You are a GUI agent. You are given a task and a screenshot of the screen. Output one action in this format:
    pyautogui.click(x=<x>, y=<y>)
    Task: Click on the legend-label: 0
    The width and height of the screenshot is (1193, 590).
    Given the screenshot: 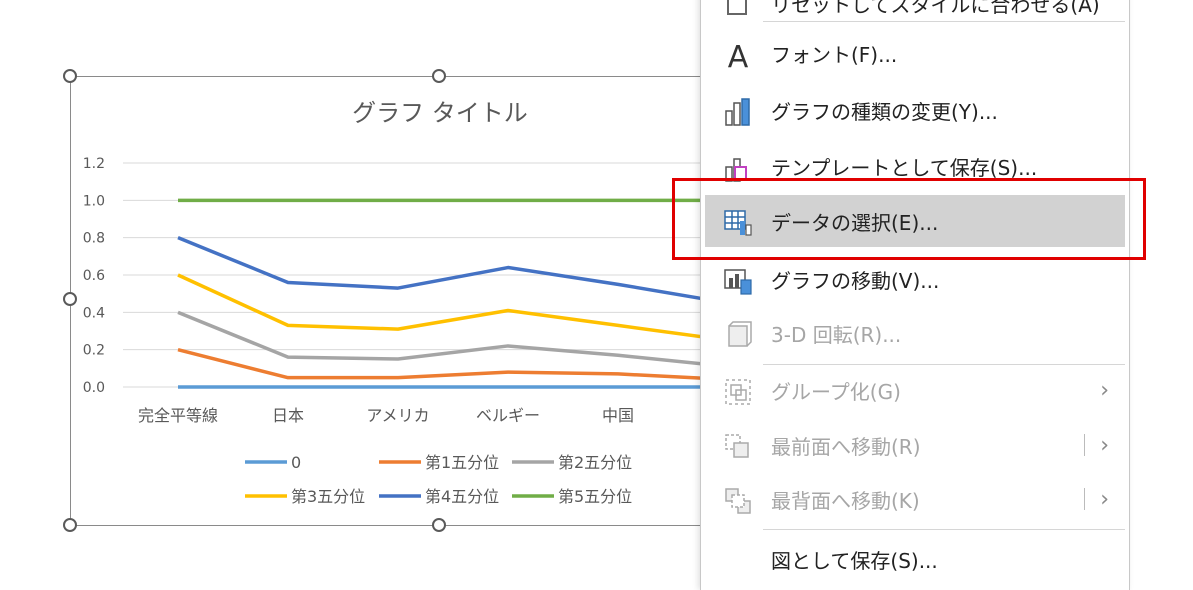 What is the action you would take?
    pyautogui.click(x=296, y=462)
    